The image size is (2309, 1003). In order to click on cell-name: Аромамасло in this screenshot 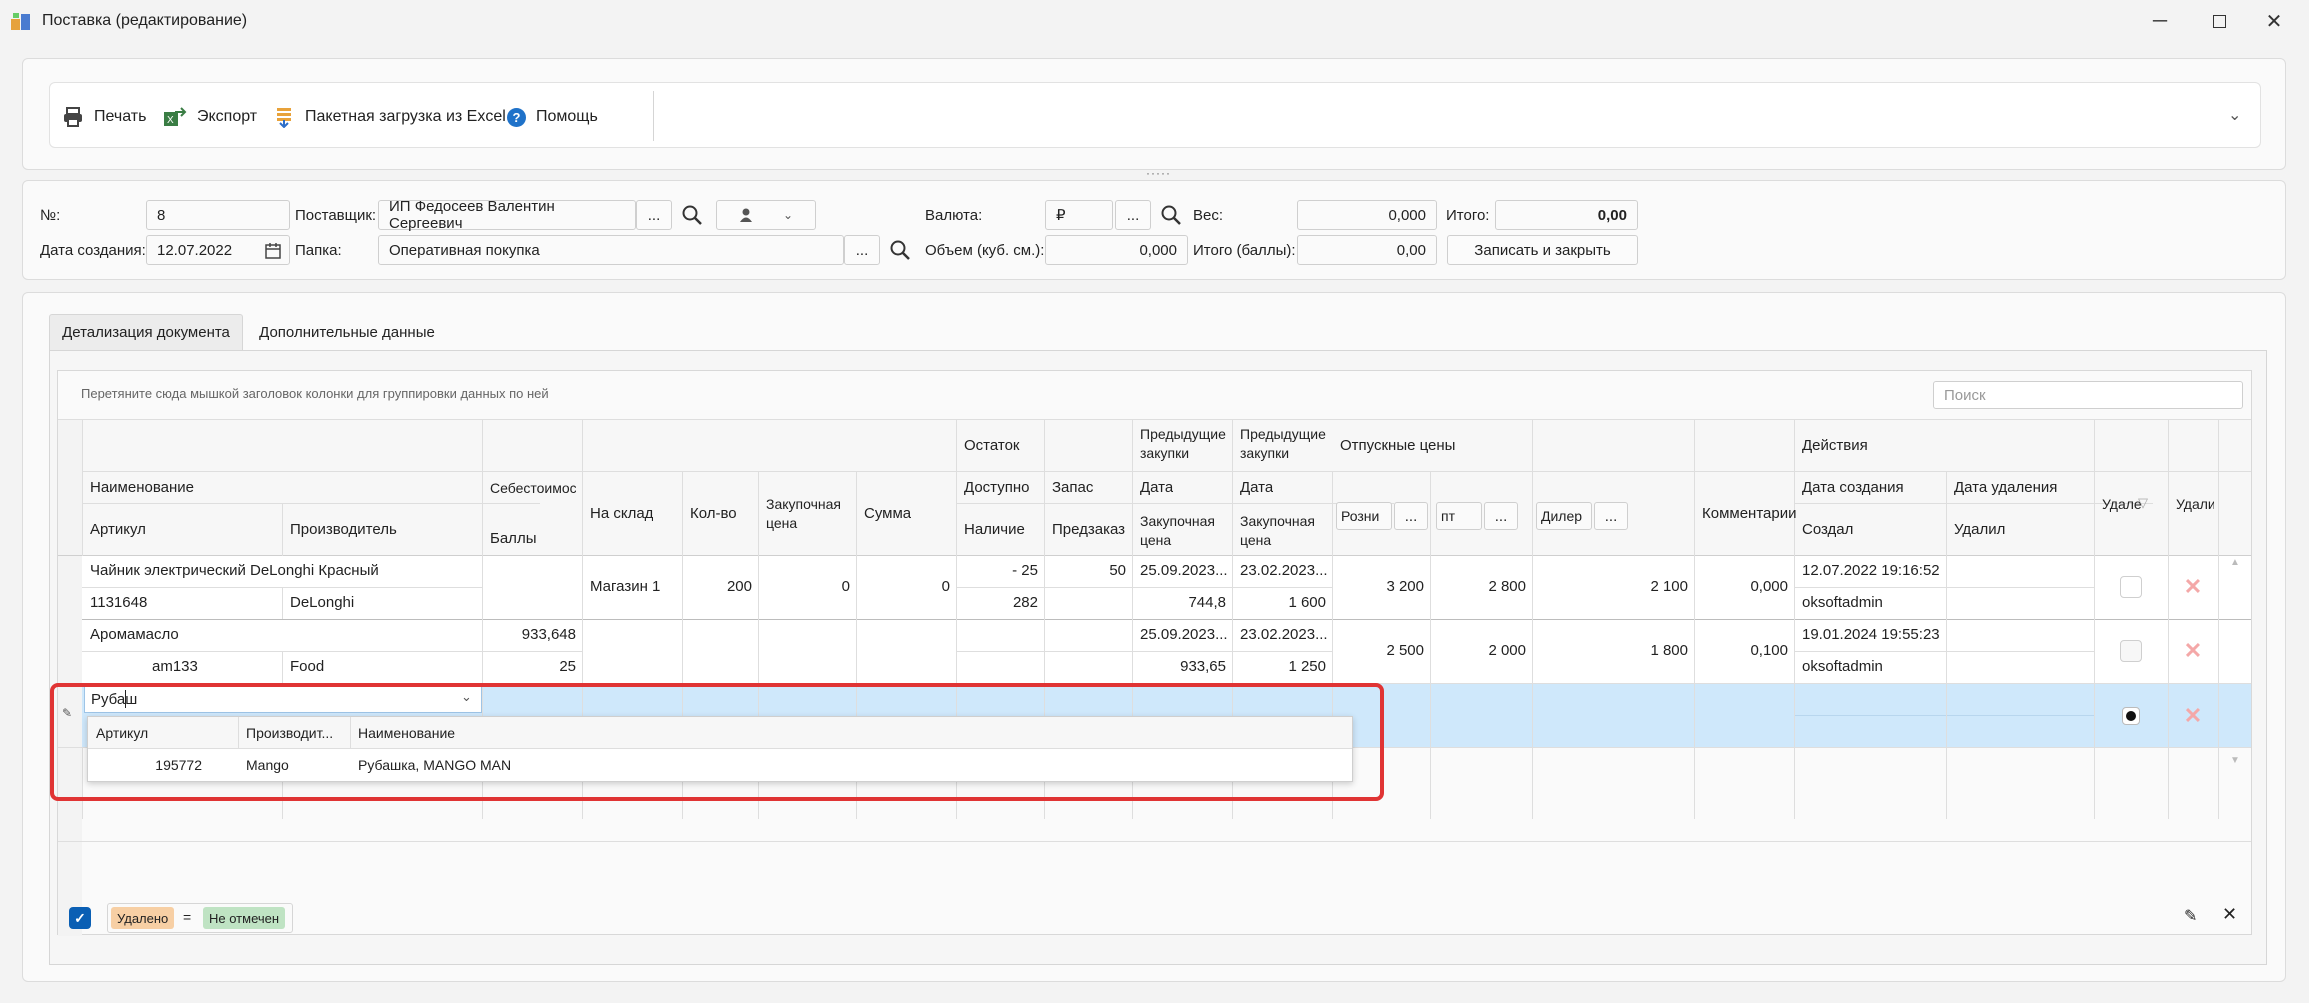, I will do `click(134, 634)`.